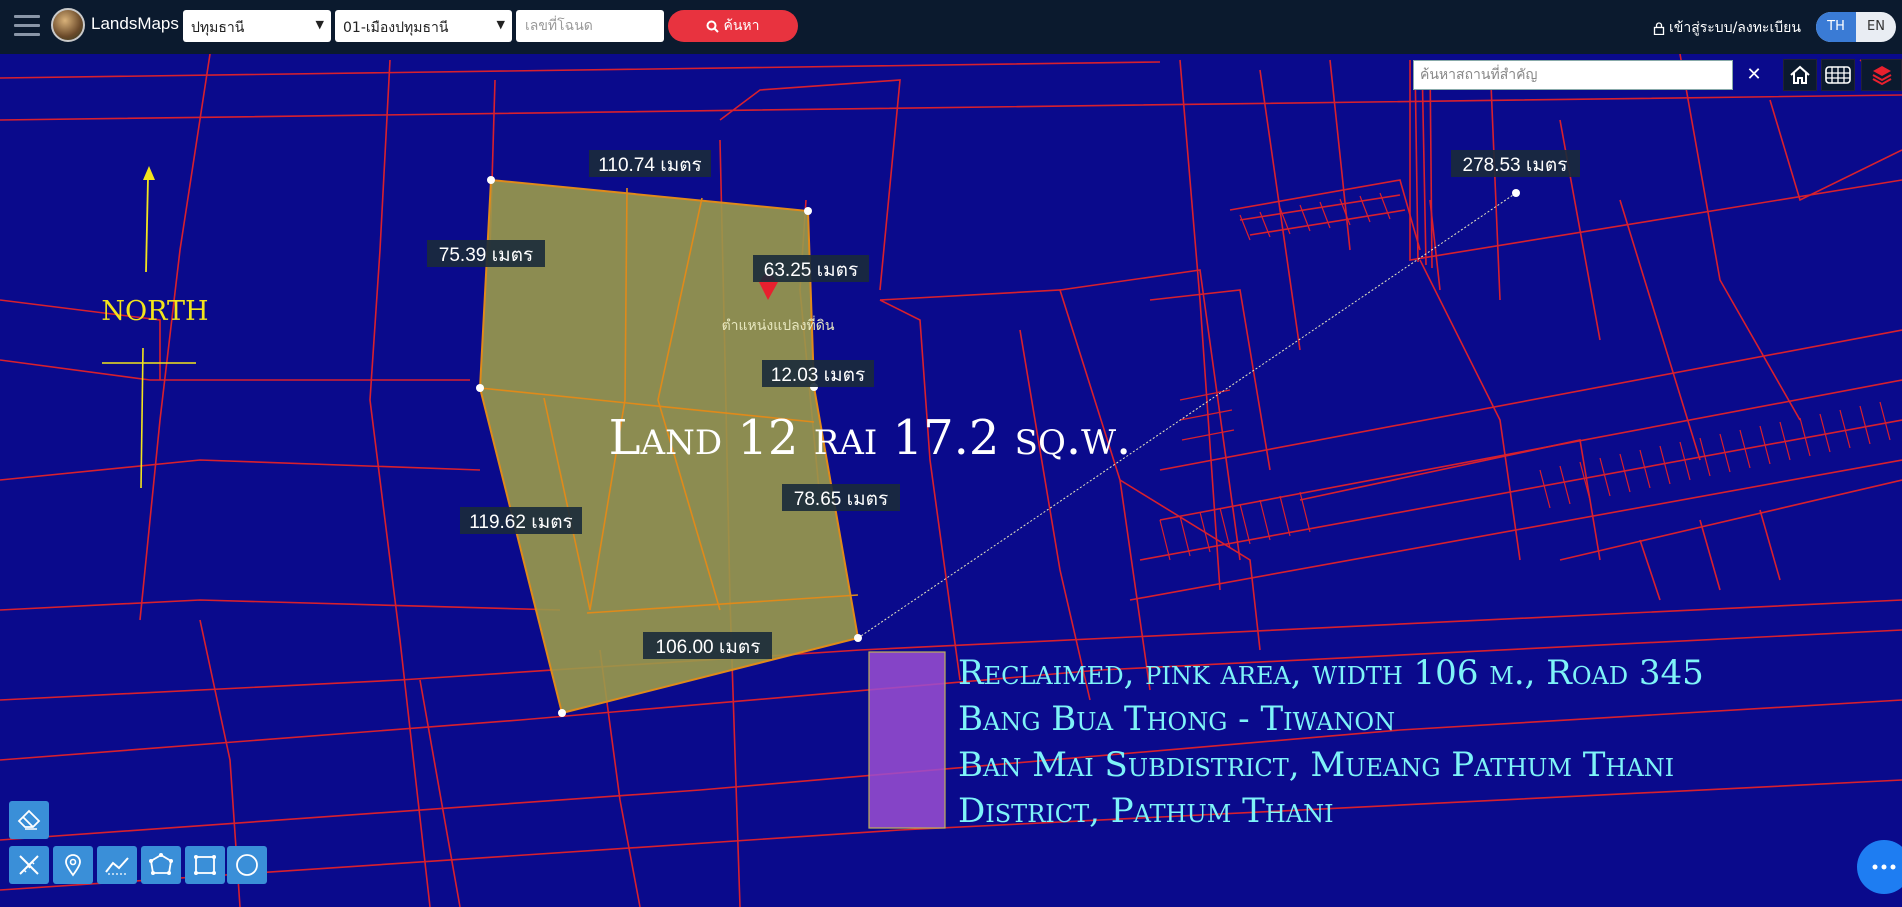 The image size is (1902, 907). What do you see at coordinates (778, 325) in the screenshot?
I see `marker-label: ตำแหน่งแปลงที่ดิน` at bounding box center [778, 325].